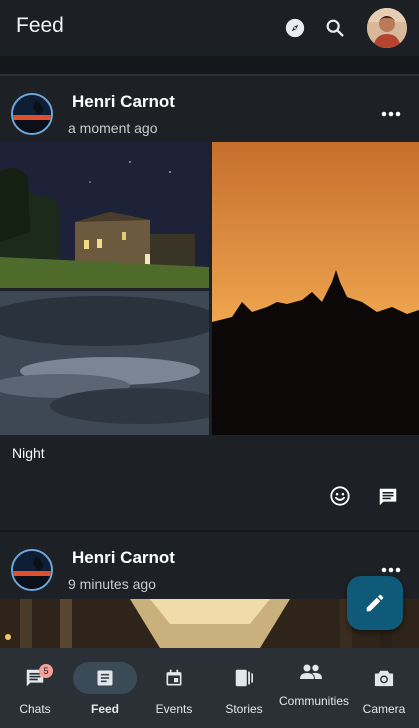 The width and height of the screenshot is (419, 728). I want to click on nav-item-chats: 5 Chats, so click(35, 688).